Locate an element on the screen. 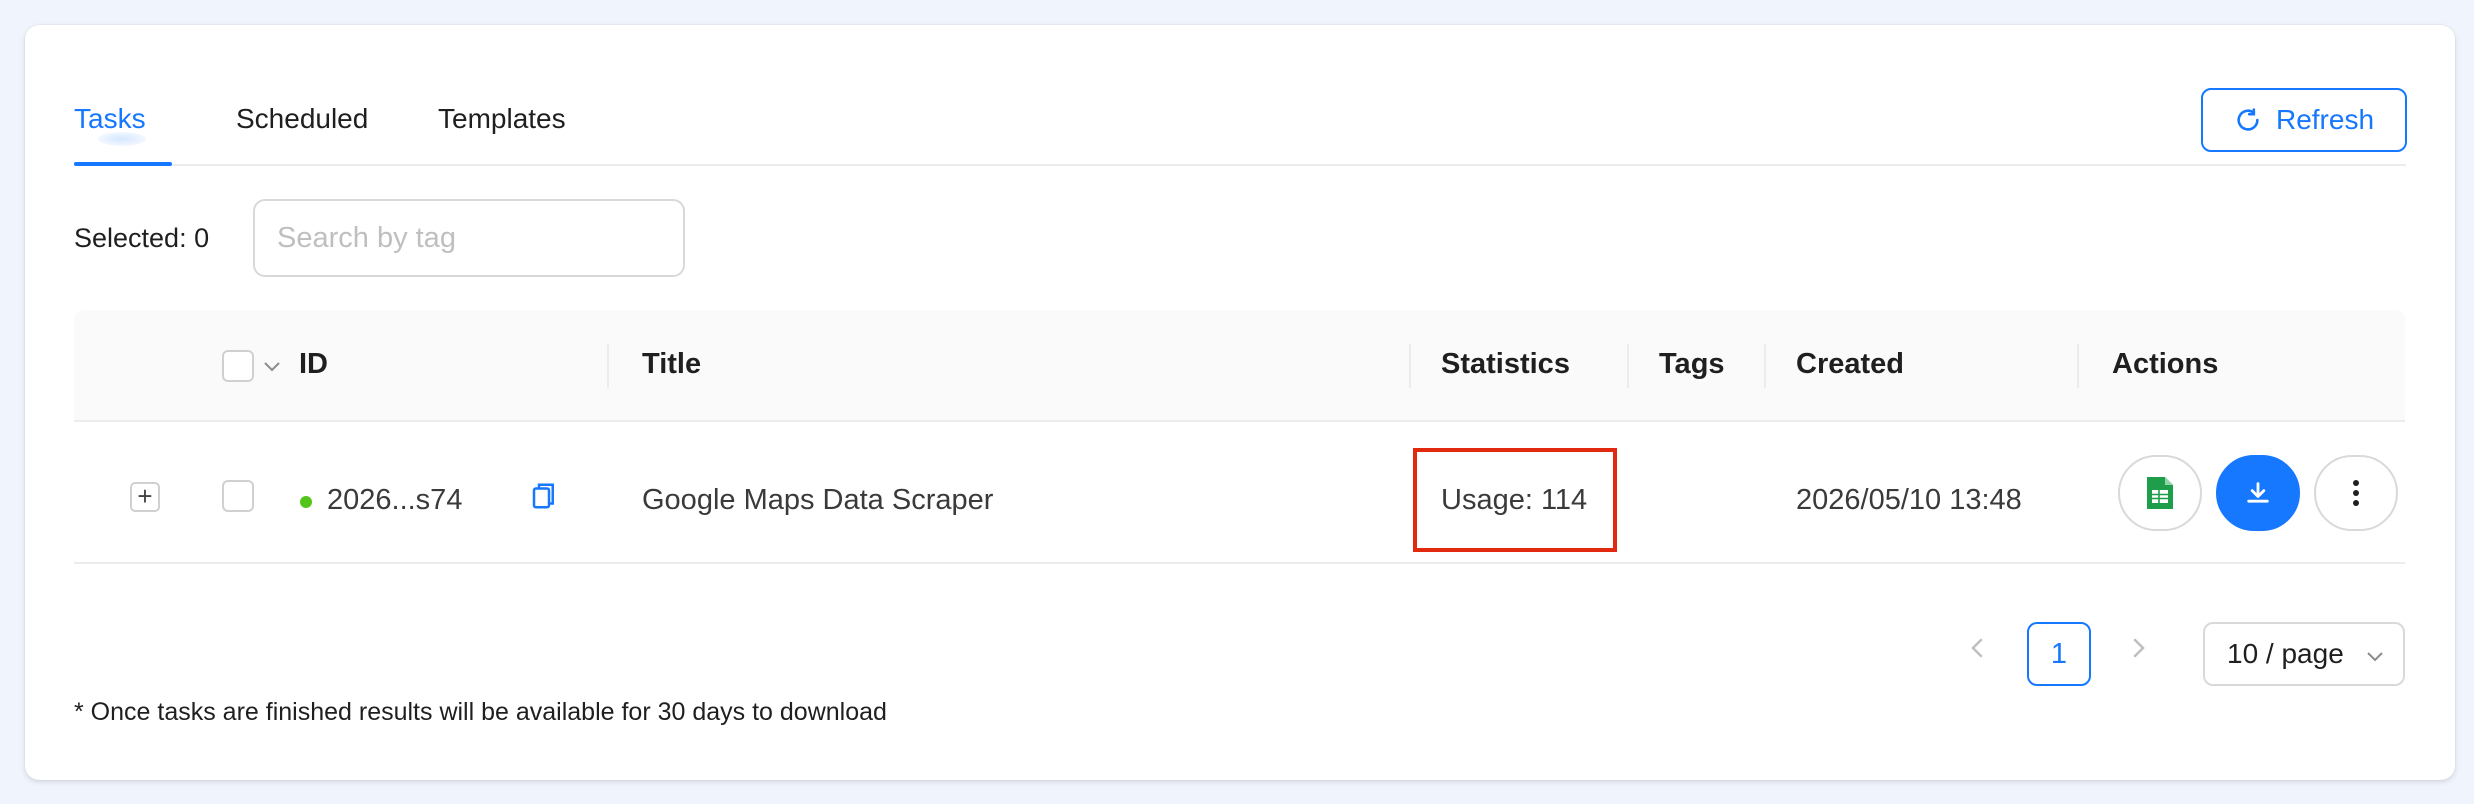 Image resolution: width=2474 pixels, height=804 pixels. page-size-value: 10 / page is located at coordinates (2285, 653).